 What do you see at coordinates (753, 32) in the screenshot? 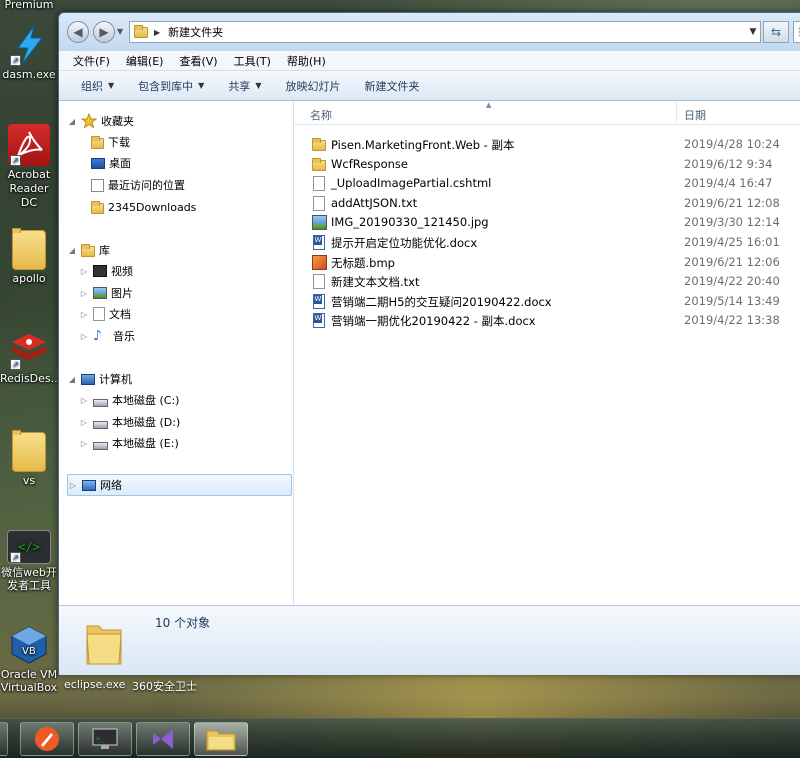
I see `address-dropdown-icon: ▼` at bounding box center [753, 32].